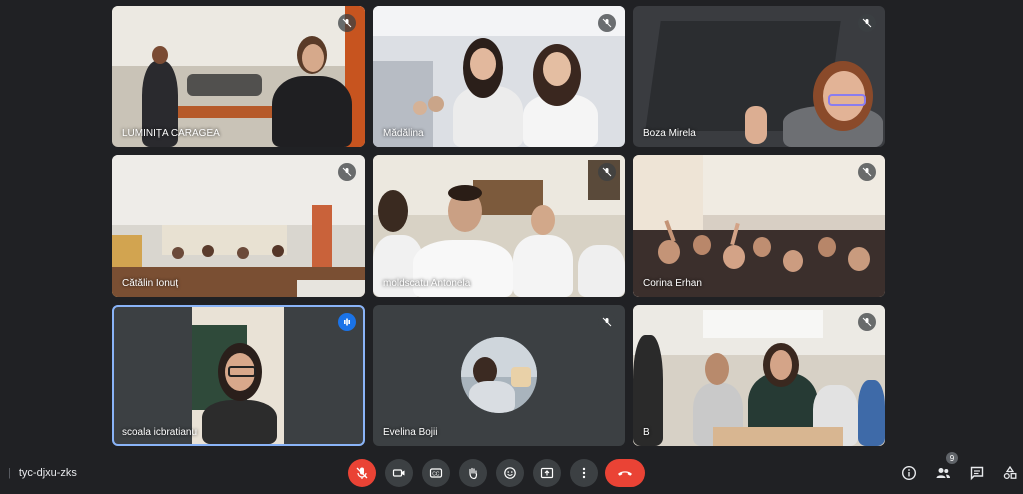 The image size is (1023, 494). I want to click on leave-call-button, so click(625, 473).